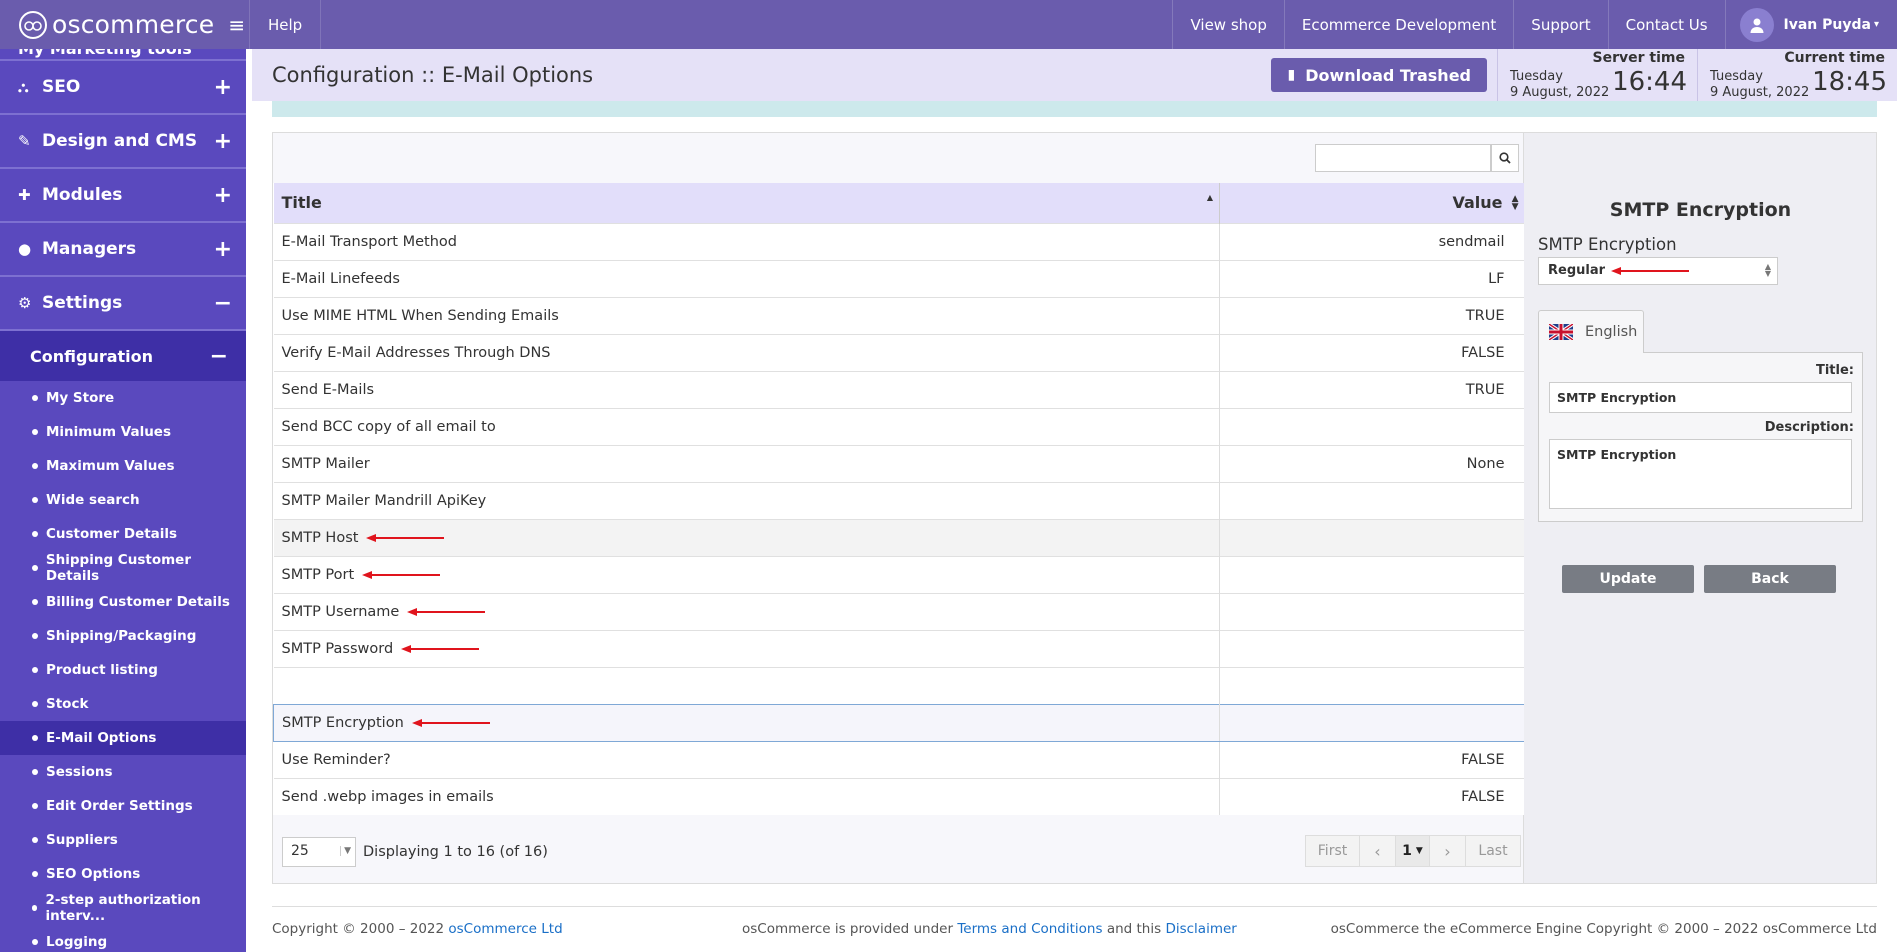 The height and width of the screenshot is (952, 1897). I want to click on nav-link-support: Support, so click(1560, 24).